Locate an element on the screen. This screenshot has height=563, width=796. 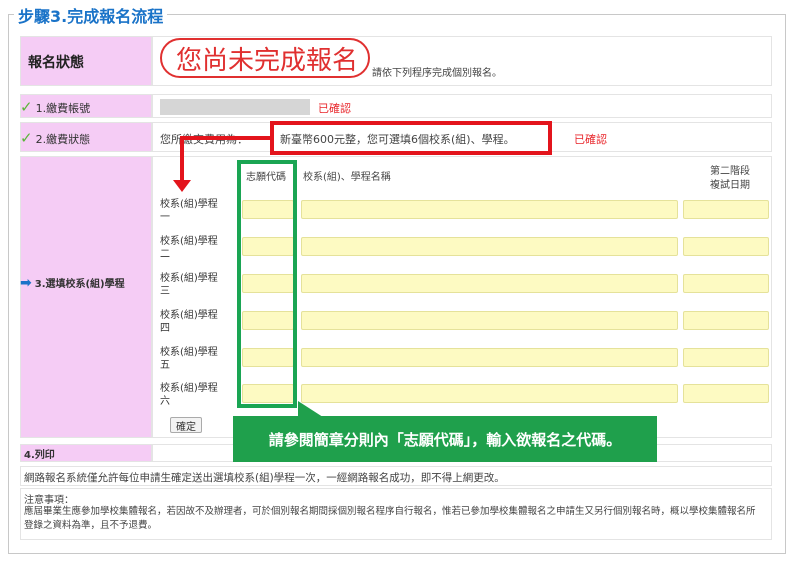
red-arrow-head-icon is located at coordinates (182, 186).